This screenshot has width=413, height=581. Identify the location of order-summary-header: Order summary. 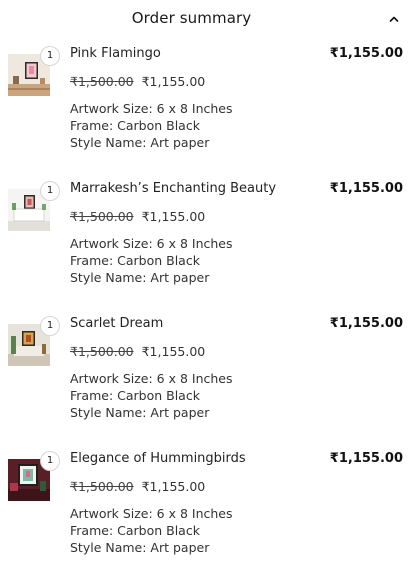
(206, 19).